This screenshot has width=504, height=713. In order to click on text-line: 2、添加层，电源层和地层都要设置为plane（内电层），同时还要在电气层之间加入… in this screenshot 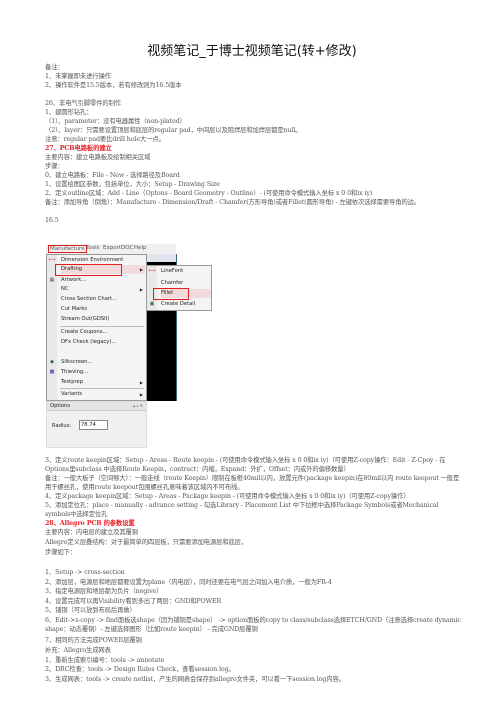, I will do `click(188, 582)`.